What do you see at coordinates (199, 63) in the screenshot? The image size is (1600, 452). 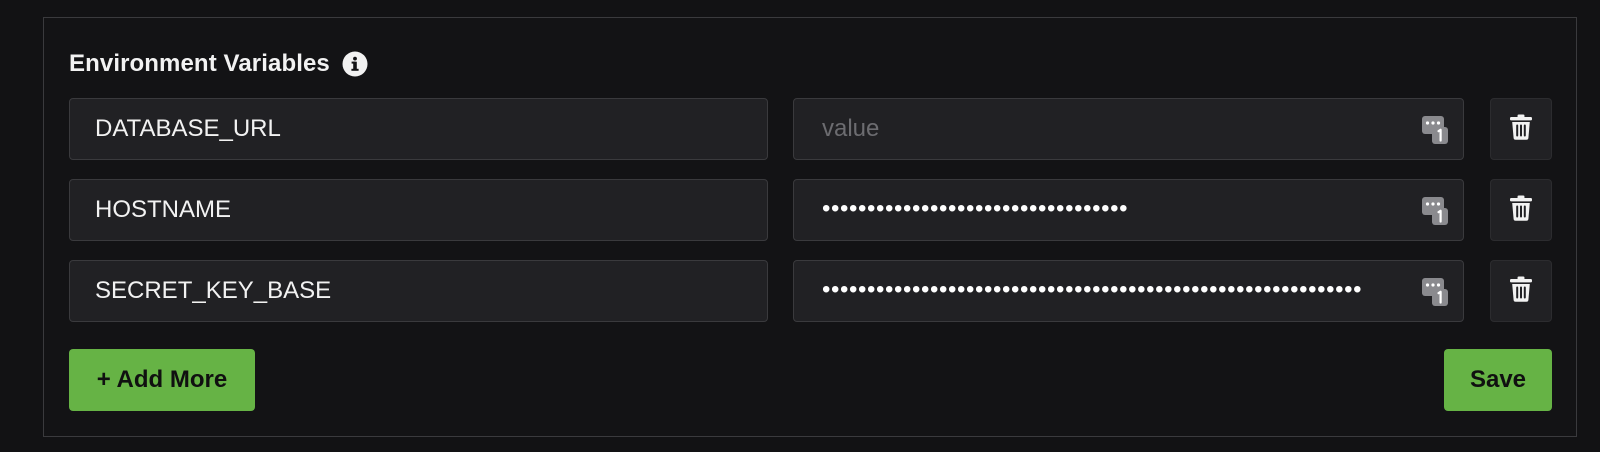 I see `section-title: Environment Variables` at bounding box center [199, 63].